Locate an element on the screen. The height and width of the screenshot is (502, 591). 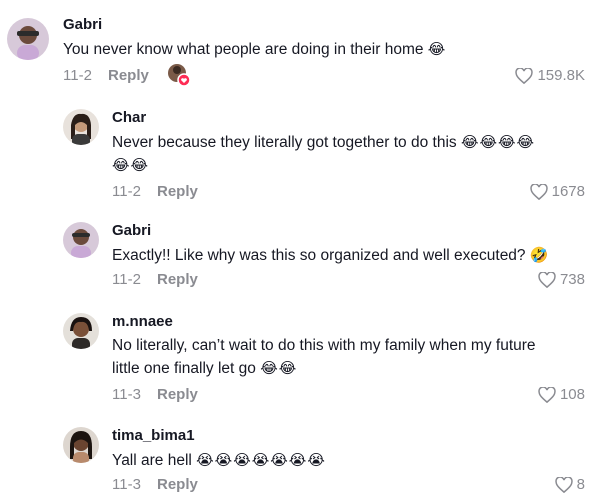
emoji: 😂😂😂😂 is located at coordinates (498, 142).